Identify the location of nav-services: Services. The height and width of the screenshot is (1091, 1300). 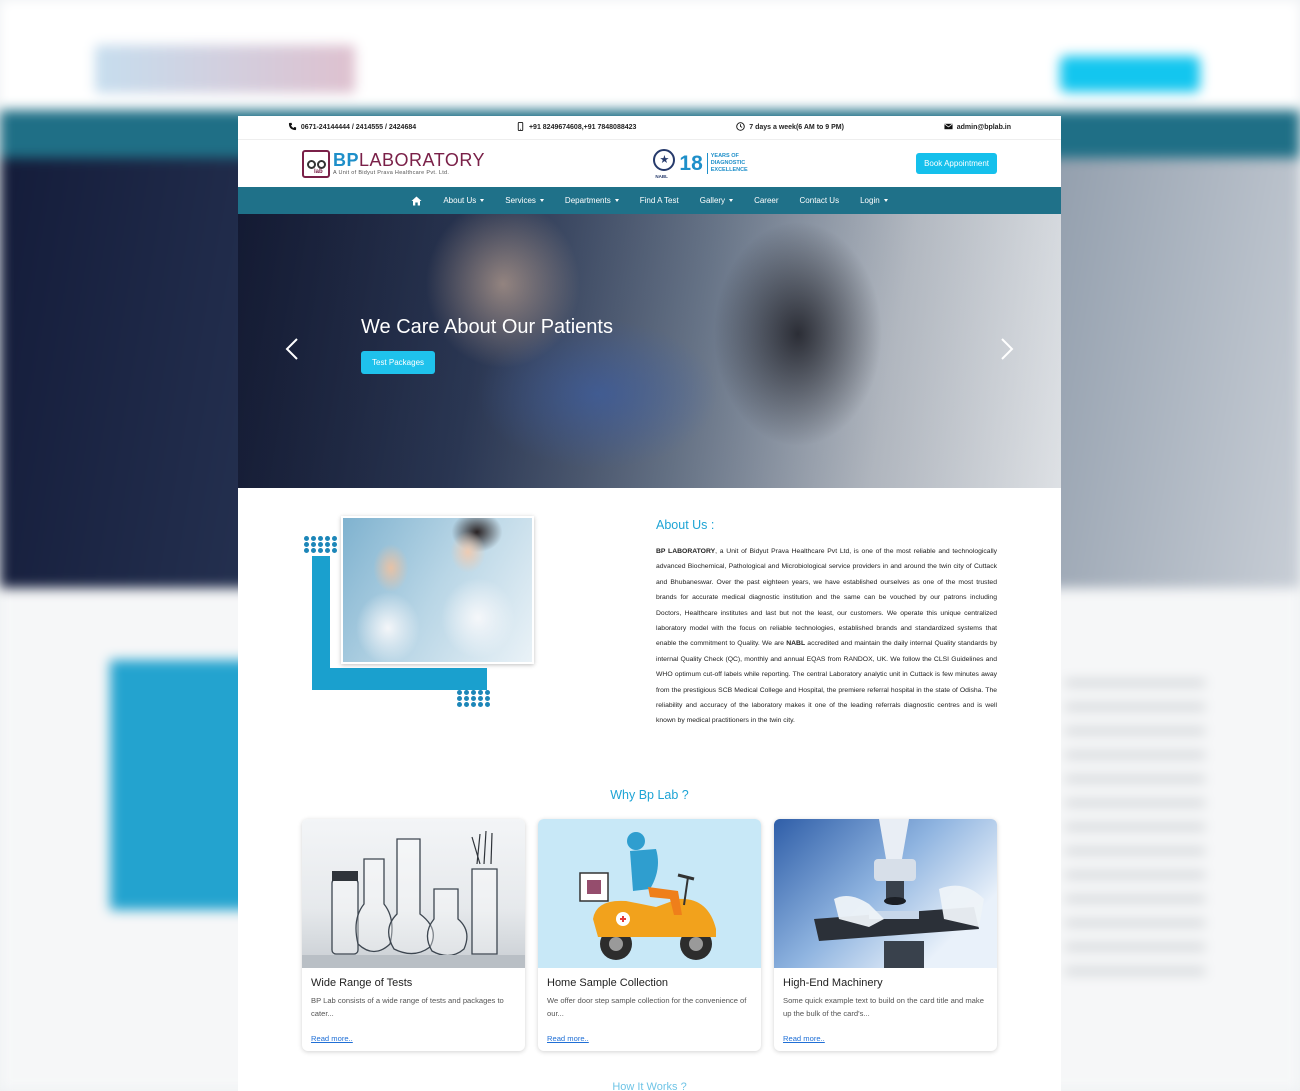
(525, 200).